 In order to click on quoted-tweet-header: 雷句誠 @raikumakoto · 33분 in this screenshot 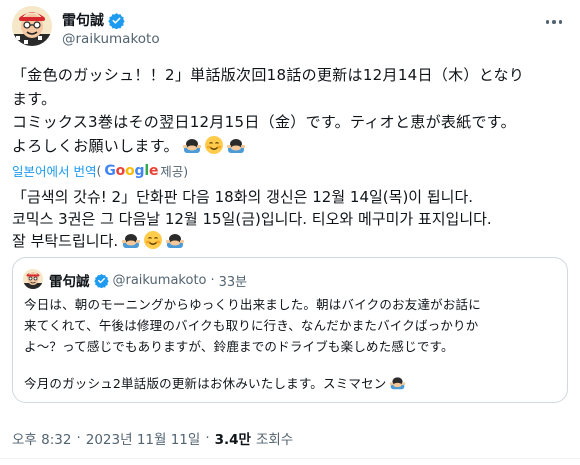, I will do `click(148, 280)`.